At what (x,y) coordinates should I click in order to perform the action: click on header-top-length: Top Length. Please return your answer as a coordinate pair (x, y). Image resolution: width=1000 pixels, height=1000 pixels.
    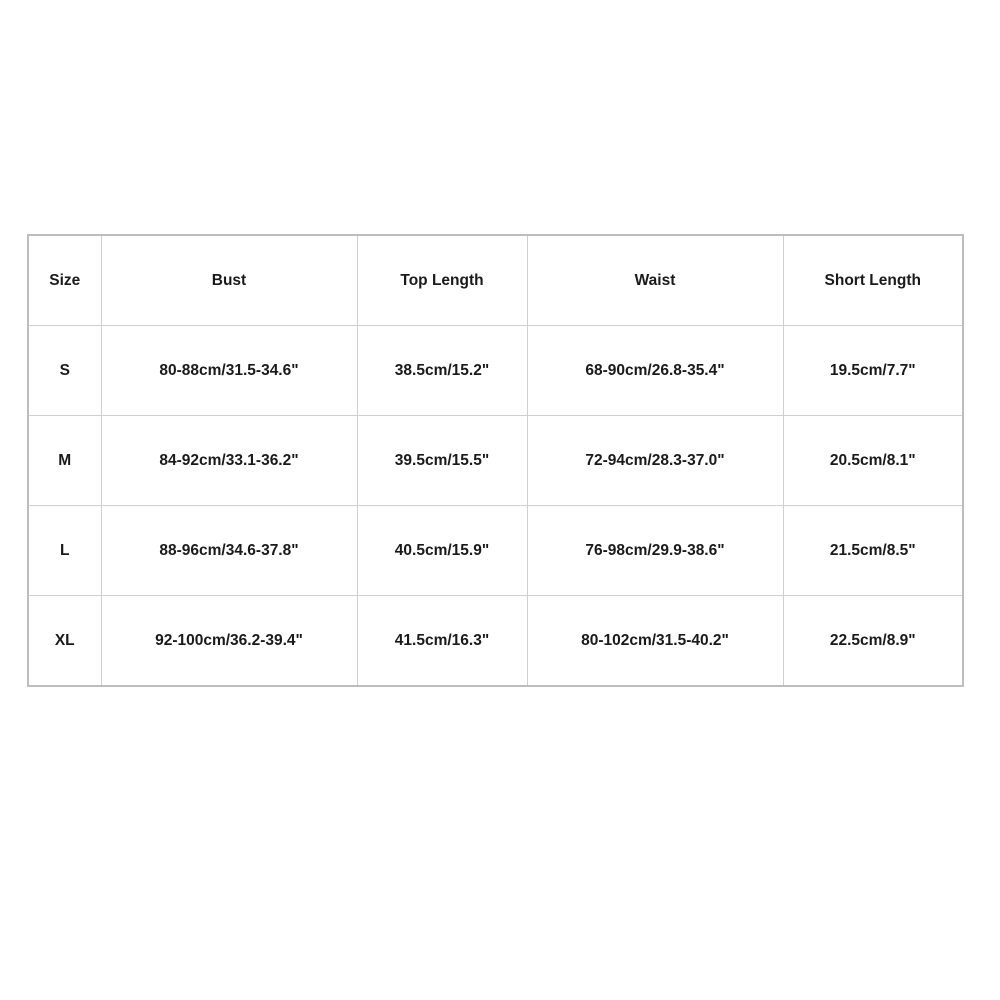
    Looking at the image, I should click on (442, 280).